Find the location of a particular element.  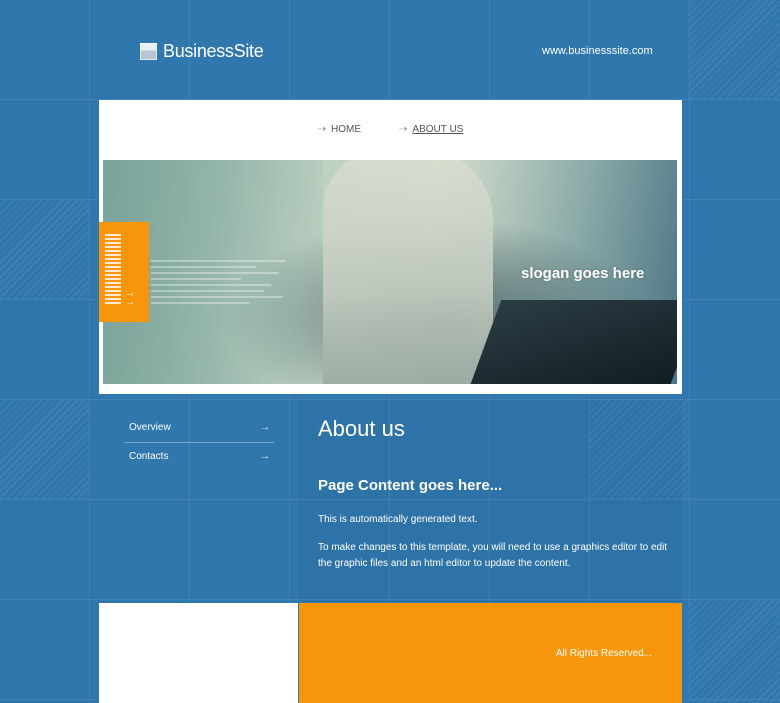

arrow-right-icon: → → is located at coordinates (130, 298).